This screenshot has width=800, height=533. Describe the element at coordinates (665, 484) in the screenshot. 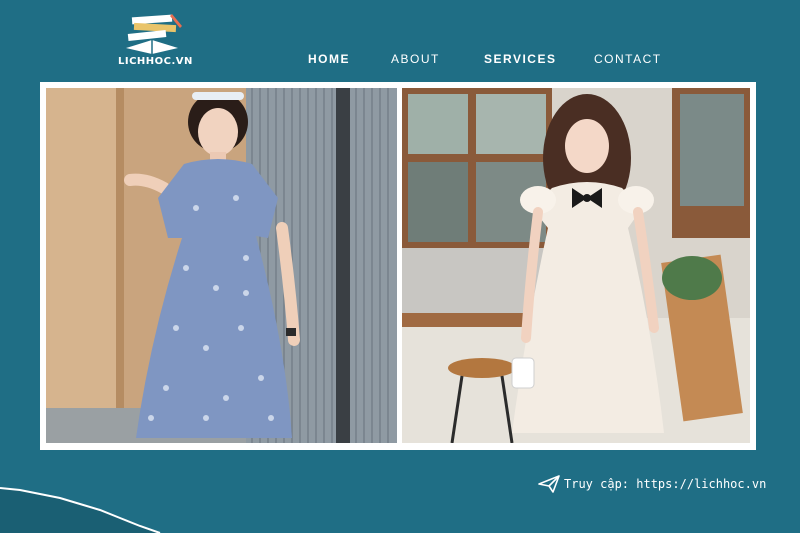

I see `footer-text: Truy cập: https://lichhoc.vn` at that location.